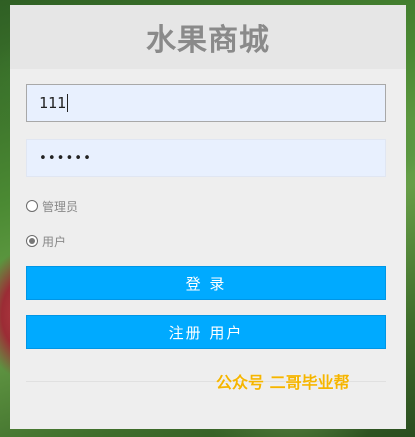 Image resolution: width=415 pixels, height=437 pixels. What do you see at coordinates (68, 103) in the screenshot?
I see `text-caret` at bounding box center [68, 103].